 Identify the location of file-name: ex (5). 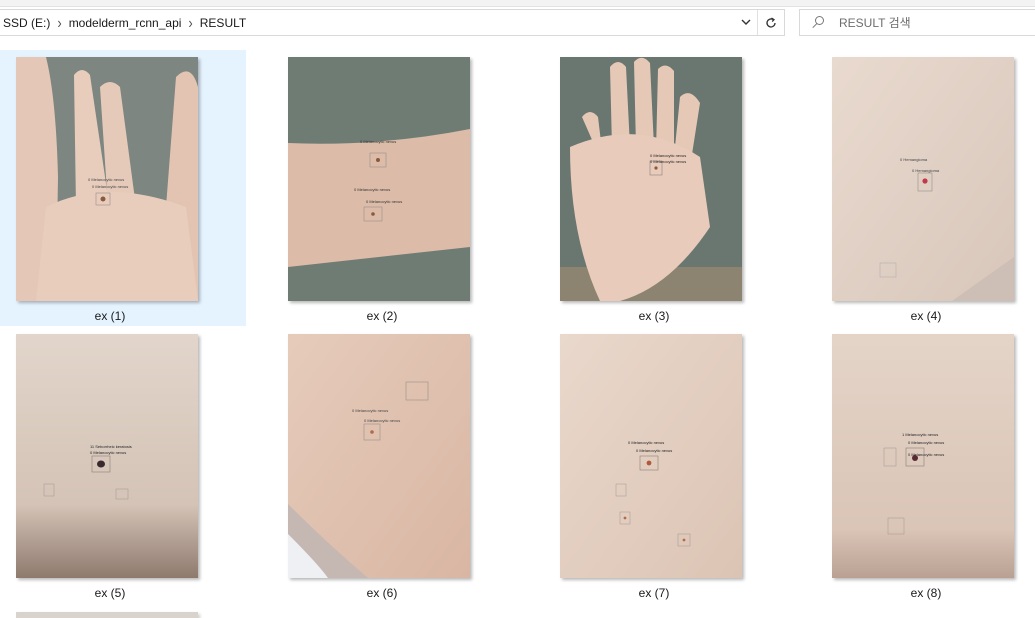
(110, 593).